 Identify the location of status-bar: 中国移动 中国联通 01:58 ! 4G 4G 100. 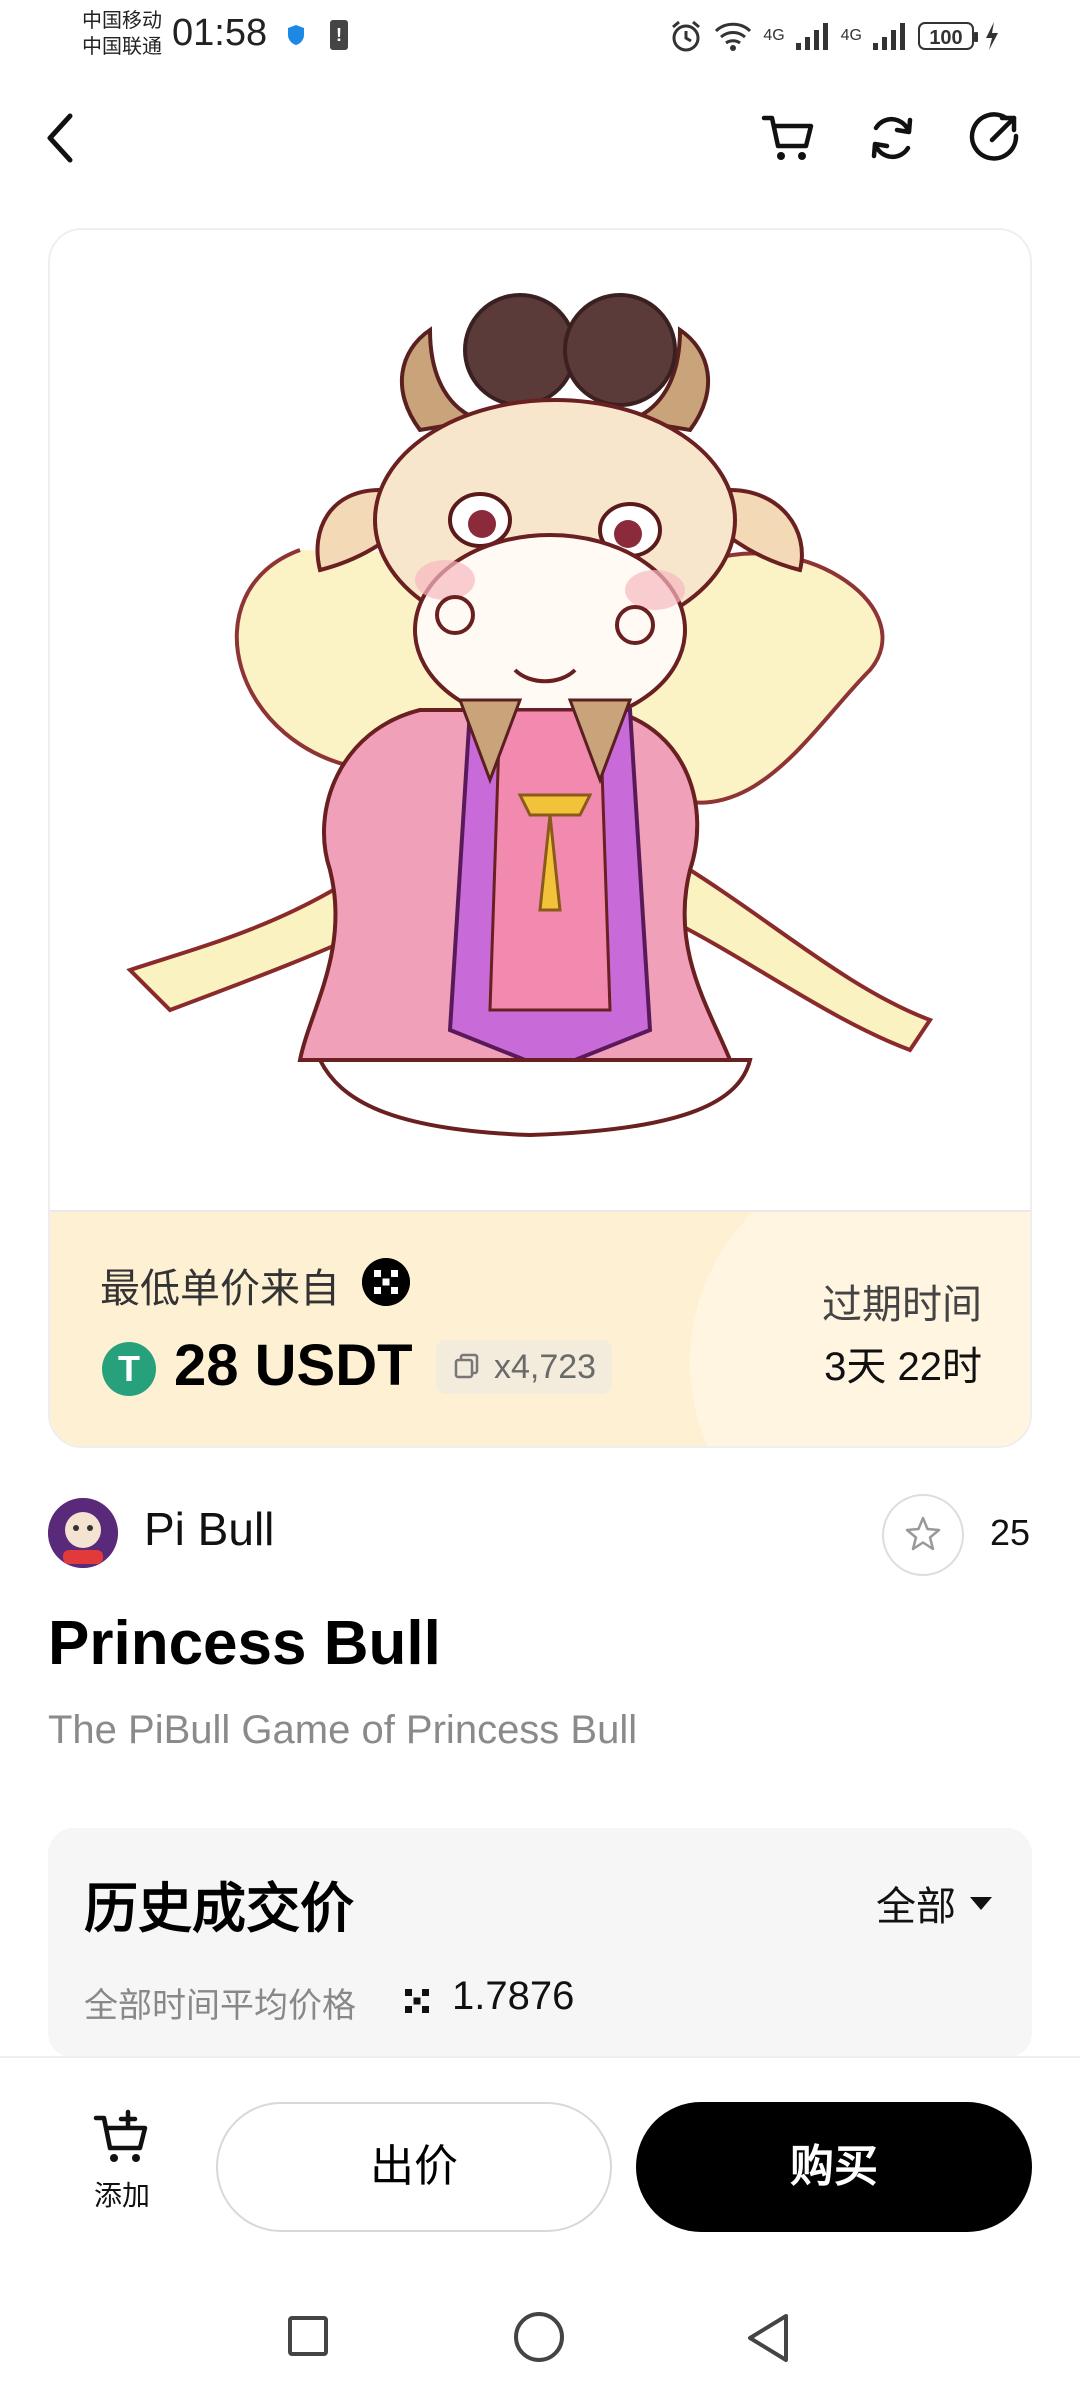
(540, 36).